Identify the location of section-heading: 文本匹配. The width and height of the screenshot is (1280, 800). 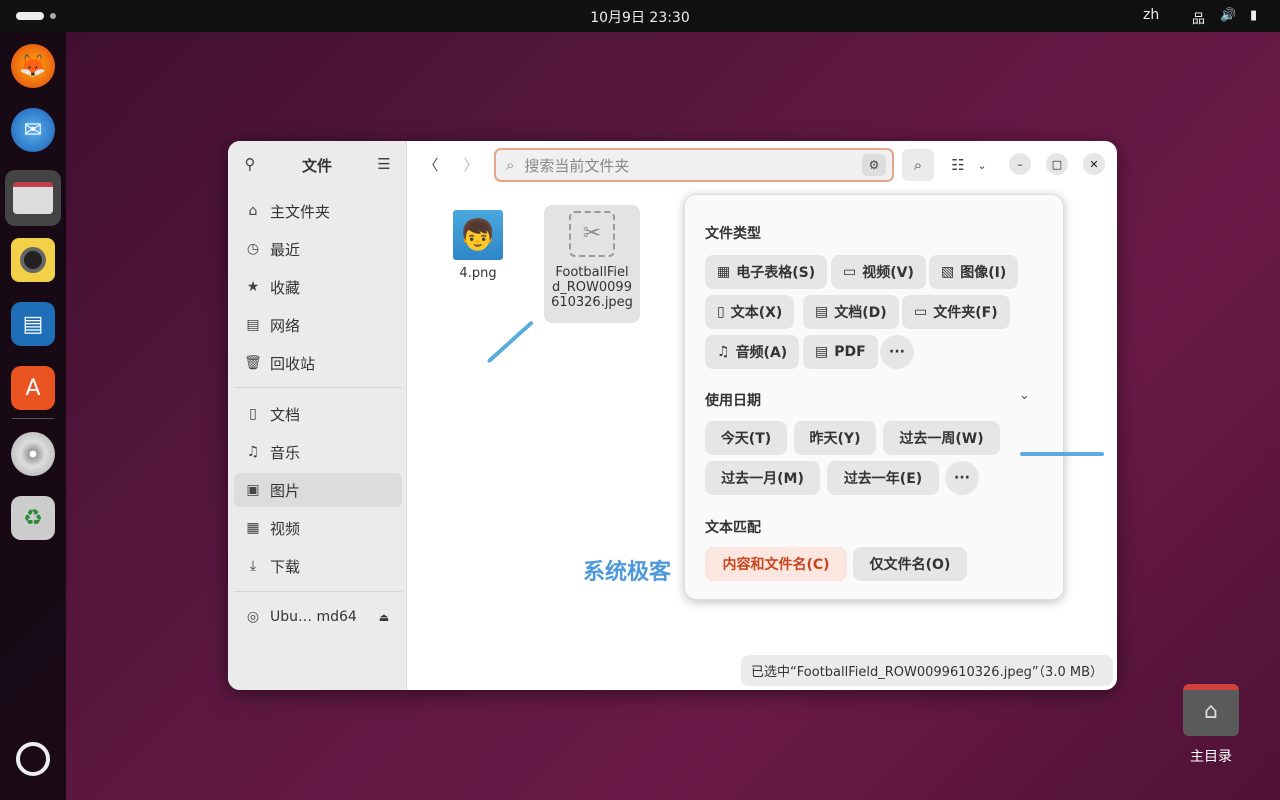
(733, 528).